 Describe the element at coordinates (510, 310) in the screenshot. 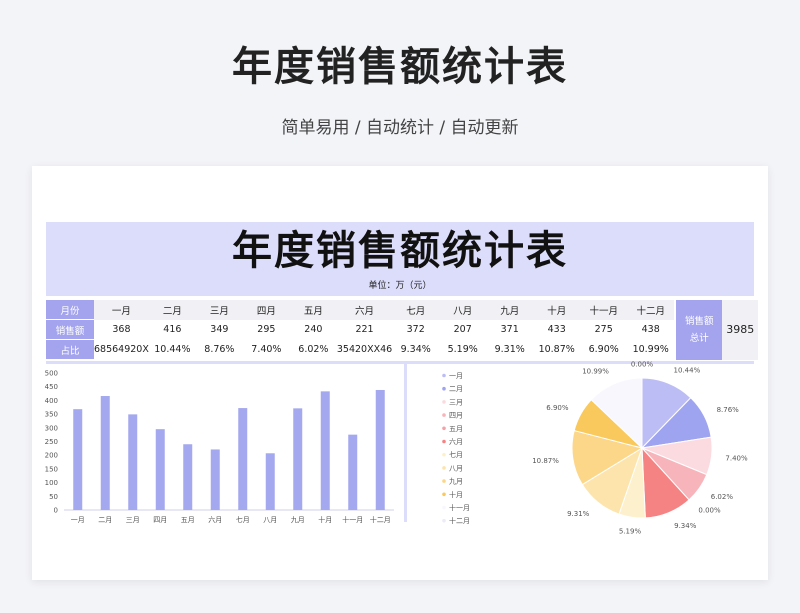

I see `month-cell: 九月` at that location.